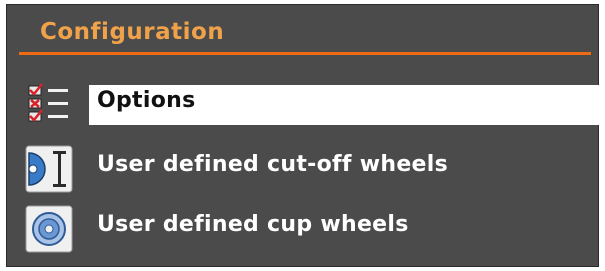 This screenshot has width=605, height=271. I want to click on menu-item-label: Options, so click(146, 100).